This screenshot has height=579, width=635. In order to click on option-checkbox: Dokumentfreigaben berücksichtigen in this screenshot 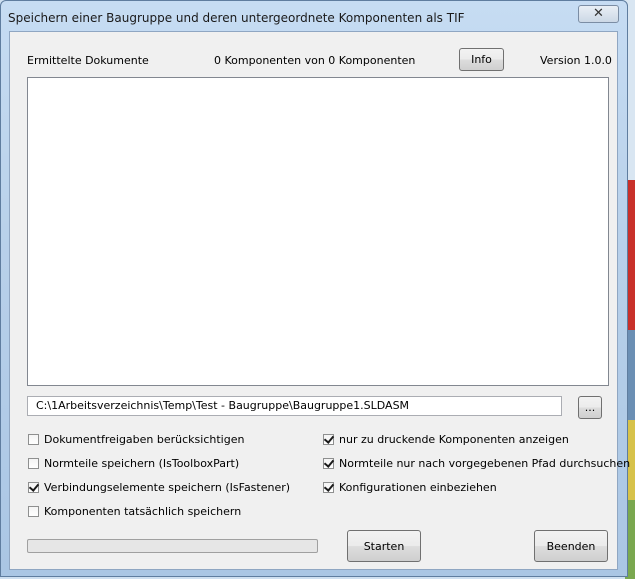, I will do `click(136, 439)`.